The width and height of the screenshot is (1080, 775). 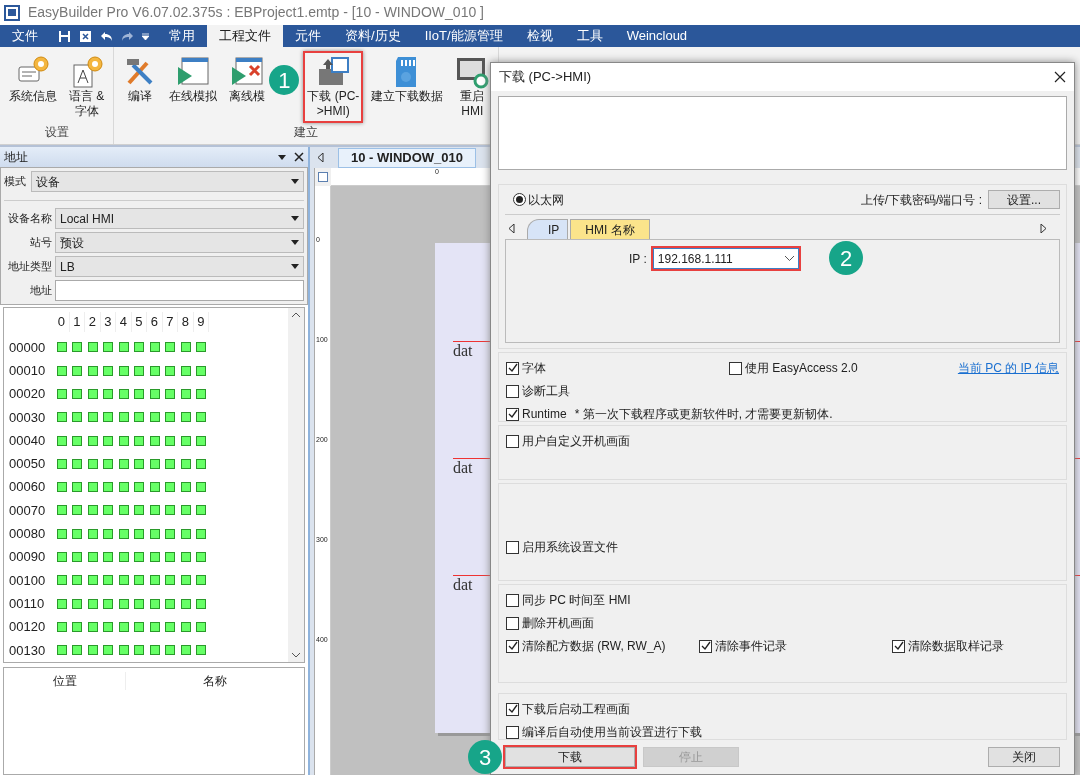 What do you see at coordinates (548, 229) in the screenshot?
I see `tab: IP` at bounding box center [548, 229].